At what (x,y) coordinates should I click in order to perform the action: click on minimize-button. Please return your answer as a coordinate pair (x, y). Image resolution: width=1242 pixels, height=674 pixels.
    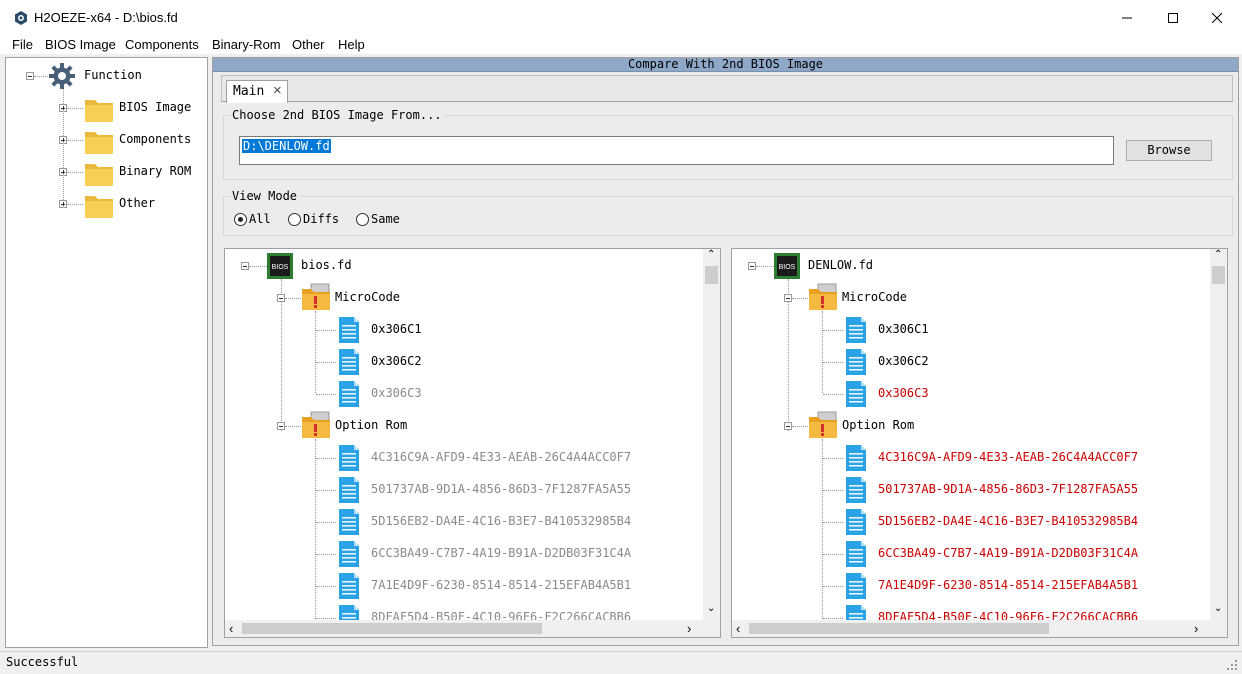
    Looking at the image, I should click on (1127, 18).